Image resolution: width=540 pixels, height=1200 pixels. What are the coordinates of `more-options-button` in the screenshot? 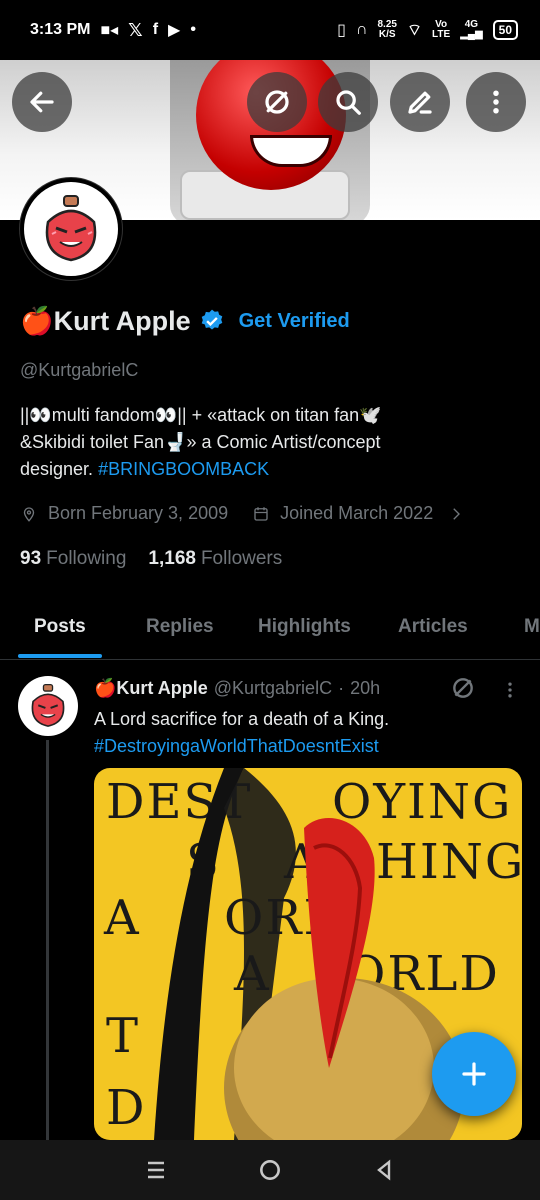 It's located at (496, 102).